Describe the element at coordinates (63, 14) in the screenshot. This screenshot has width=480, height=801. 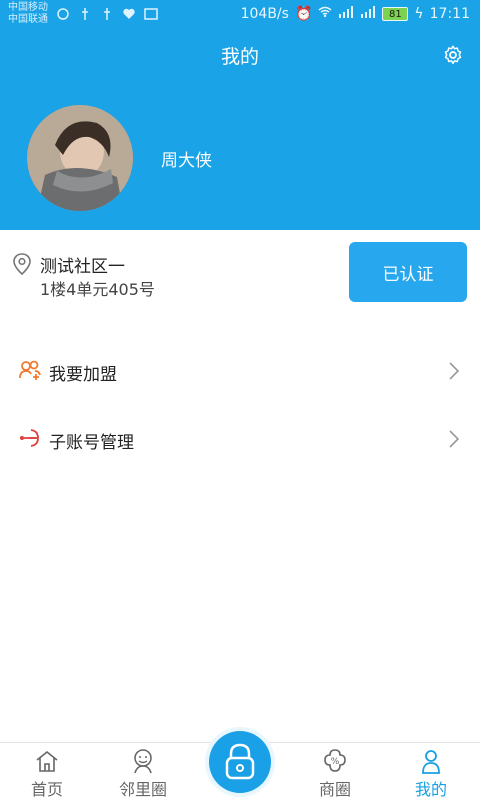
I see `sync-icon` at that location.